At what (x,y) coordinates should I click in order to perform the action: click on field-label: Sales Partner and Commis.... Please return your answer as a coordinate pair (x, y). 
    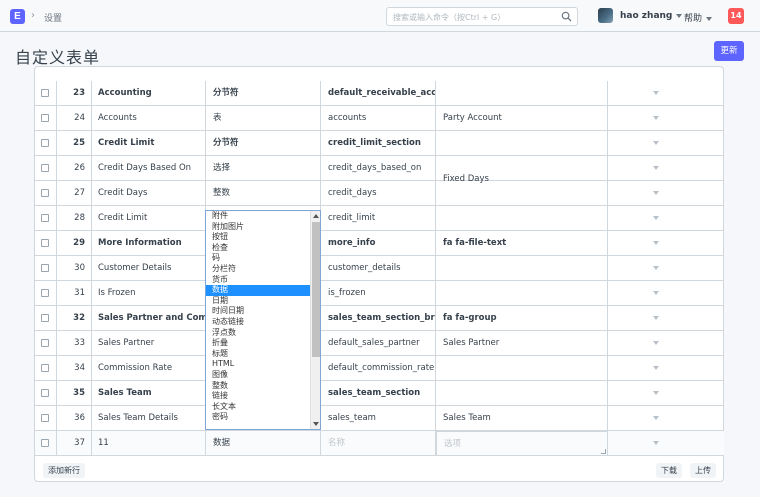
    Looking at the image, I should click on (149, 318).